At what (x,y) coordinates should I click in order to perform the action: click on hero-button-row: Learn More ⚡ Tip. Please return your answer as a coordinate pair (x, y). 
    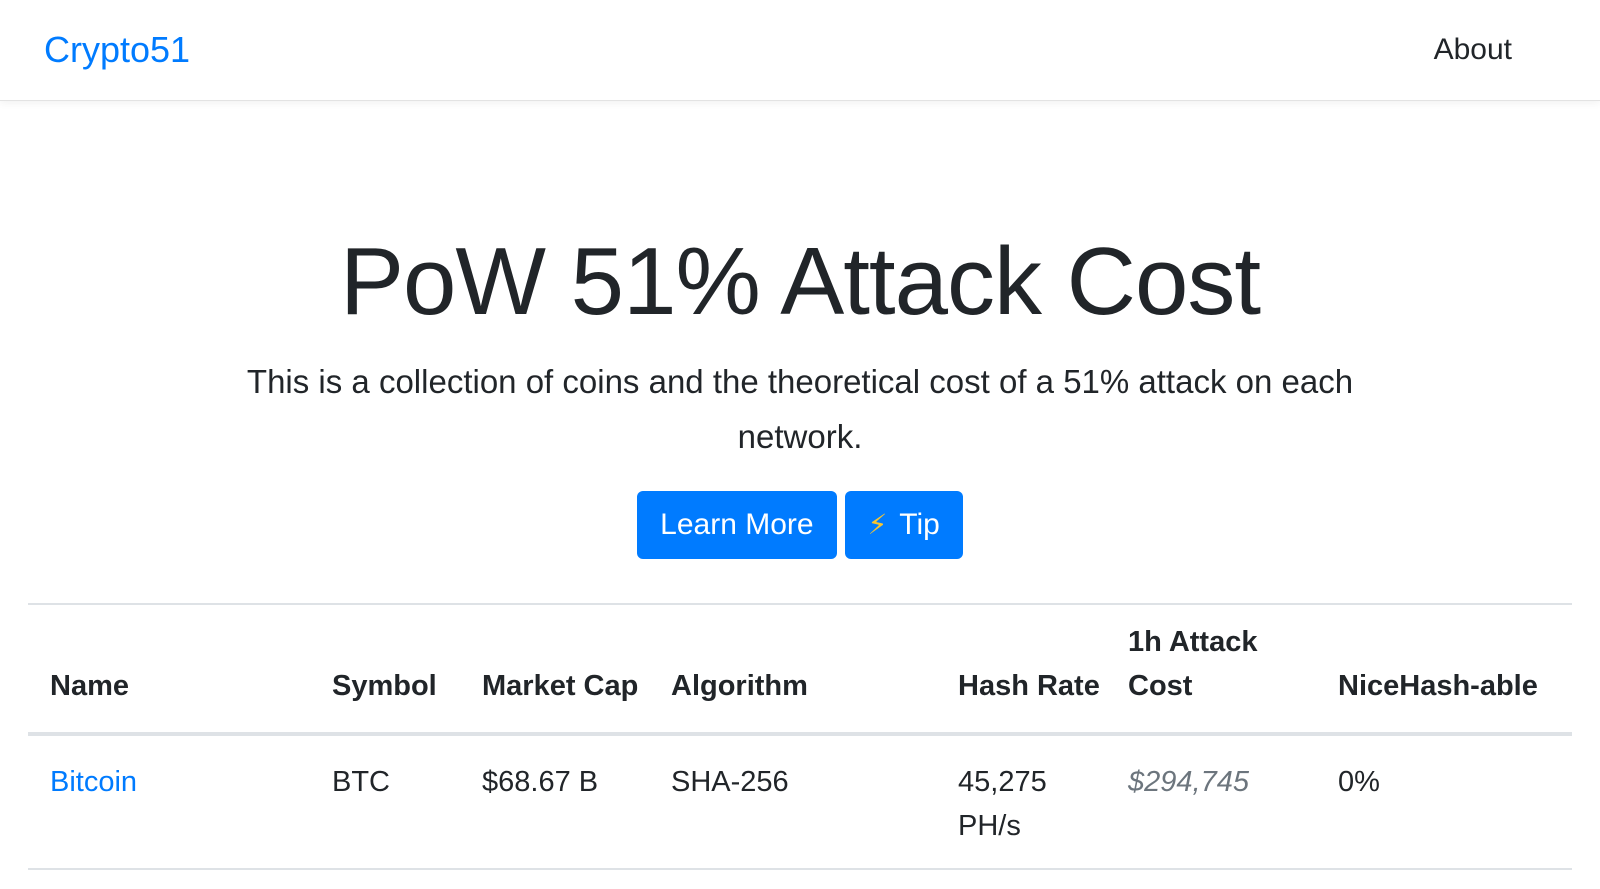
    Looking at the image, I should click on (800, 525).